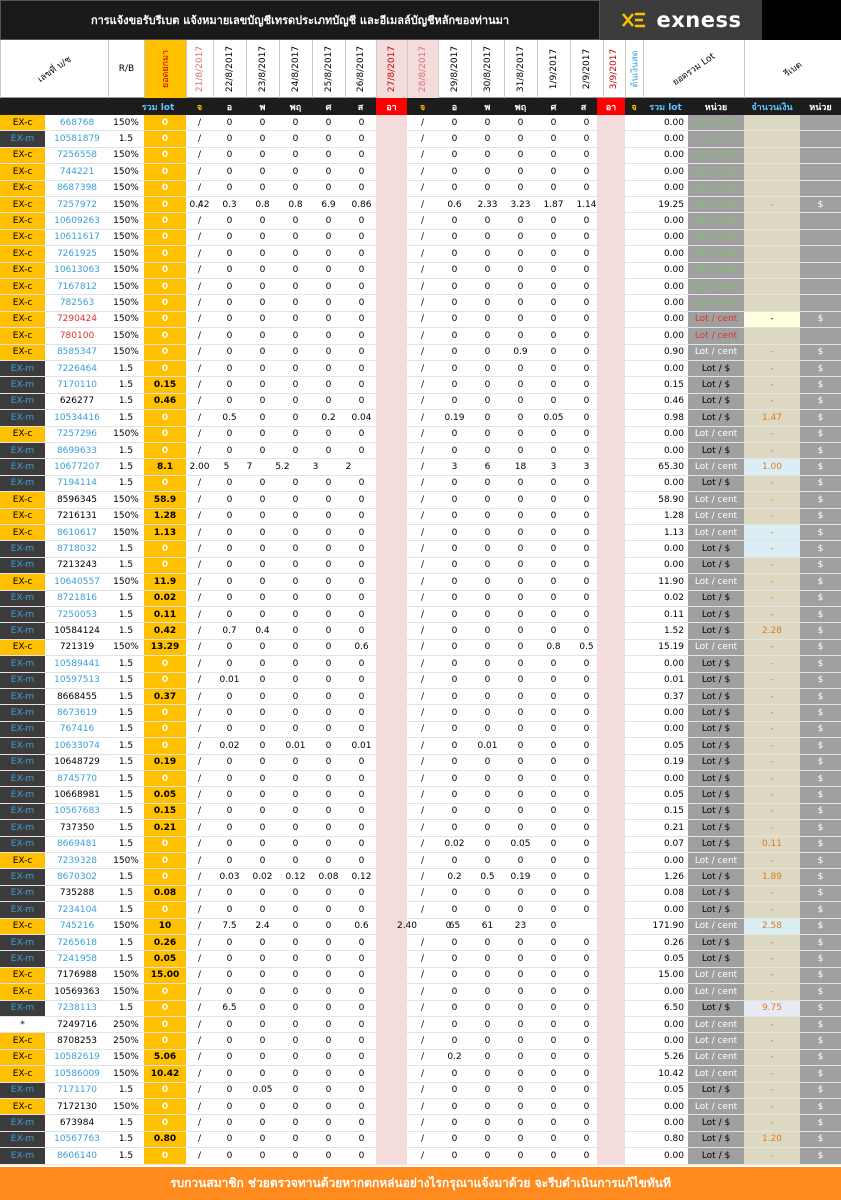  I want to click on sub-sum-lot: รวม lot, so click(158, 107).